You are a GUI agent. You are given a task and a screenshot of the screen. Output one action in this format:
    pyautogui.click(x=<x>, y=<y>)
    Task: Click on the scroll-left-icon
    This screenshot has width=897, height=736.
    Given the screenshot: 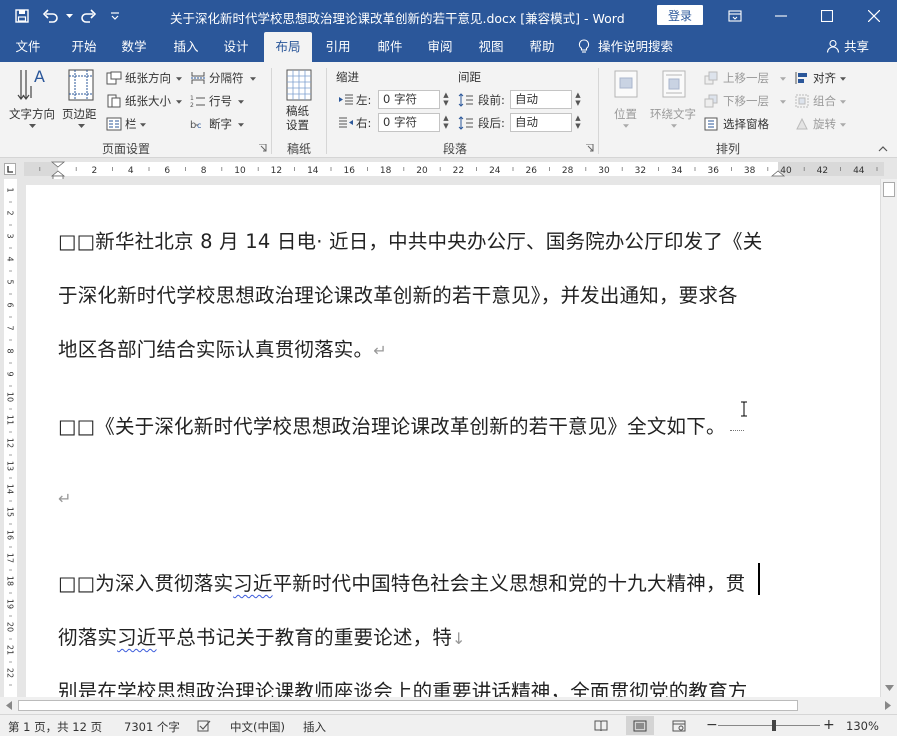 What is the action you would take?
    pyautogui.click(x=9, y=705)
    